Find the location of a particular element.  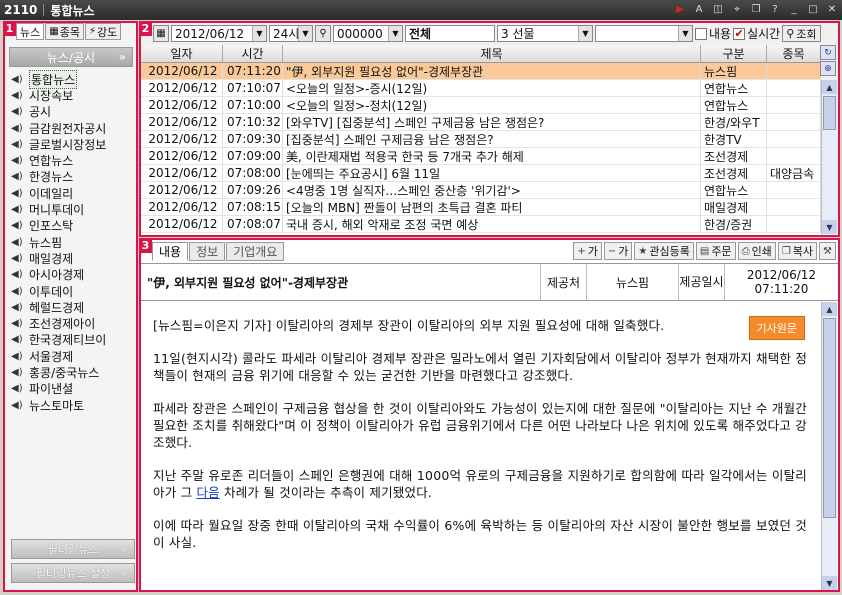

news-source-item: ◀) 글로벌시장정보 is located at coordinates (73, 144).